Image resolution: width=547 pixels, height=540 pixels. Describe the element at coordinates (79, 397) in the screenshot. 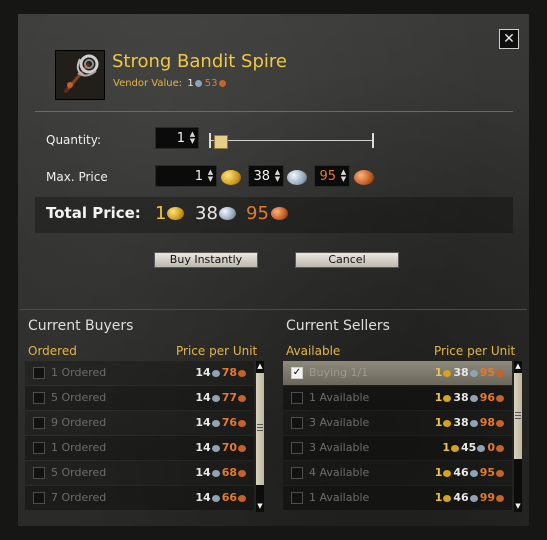

I see `row-quantity-text: 5 Ordered` at that location.